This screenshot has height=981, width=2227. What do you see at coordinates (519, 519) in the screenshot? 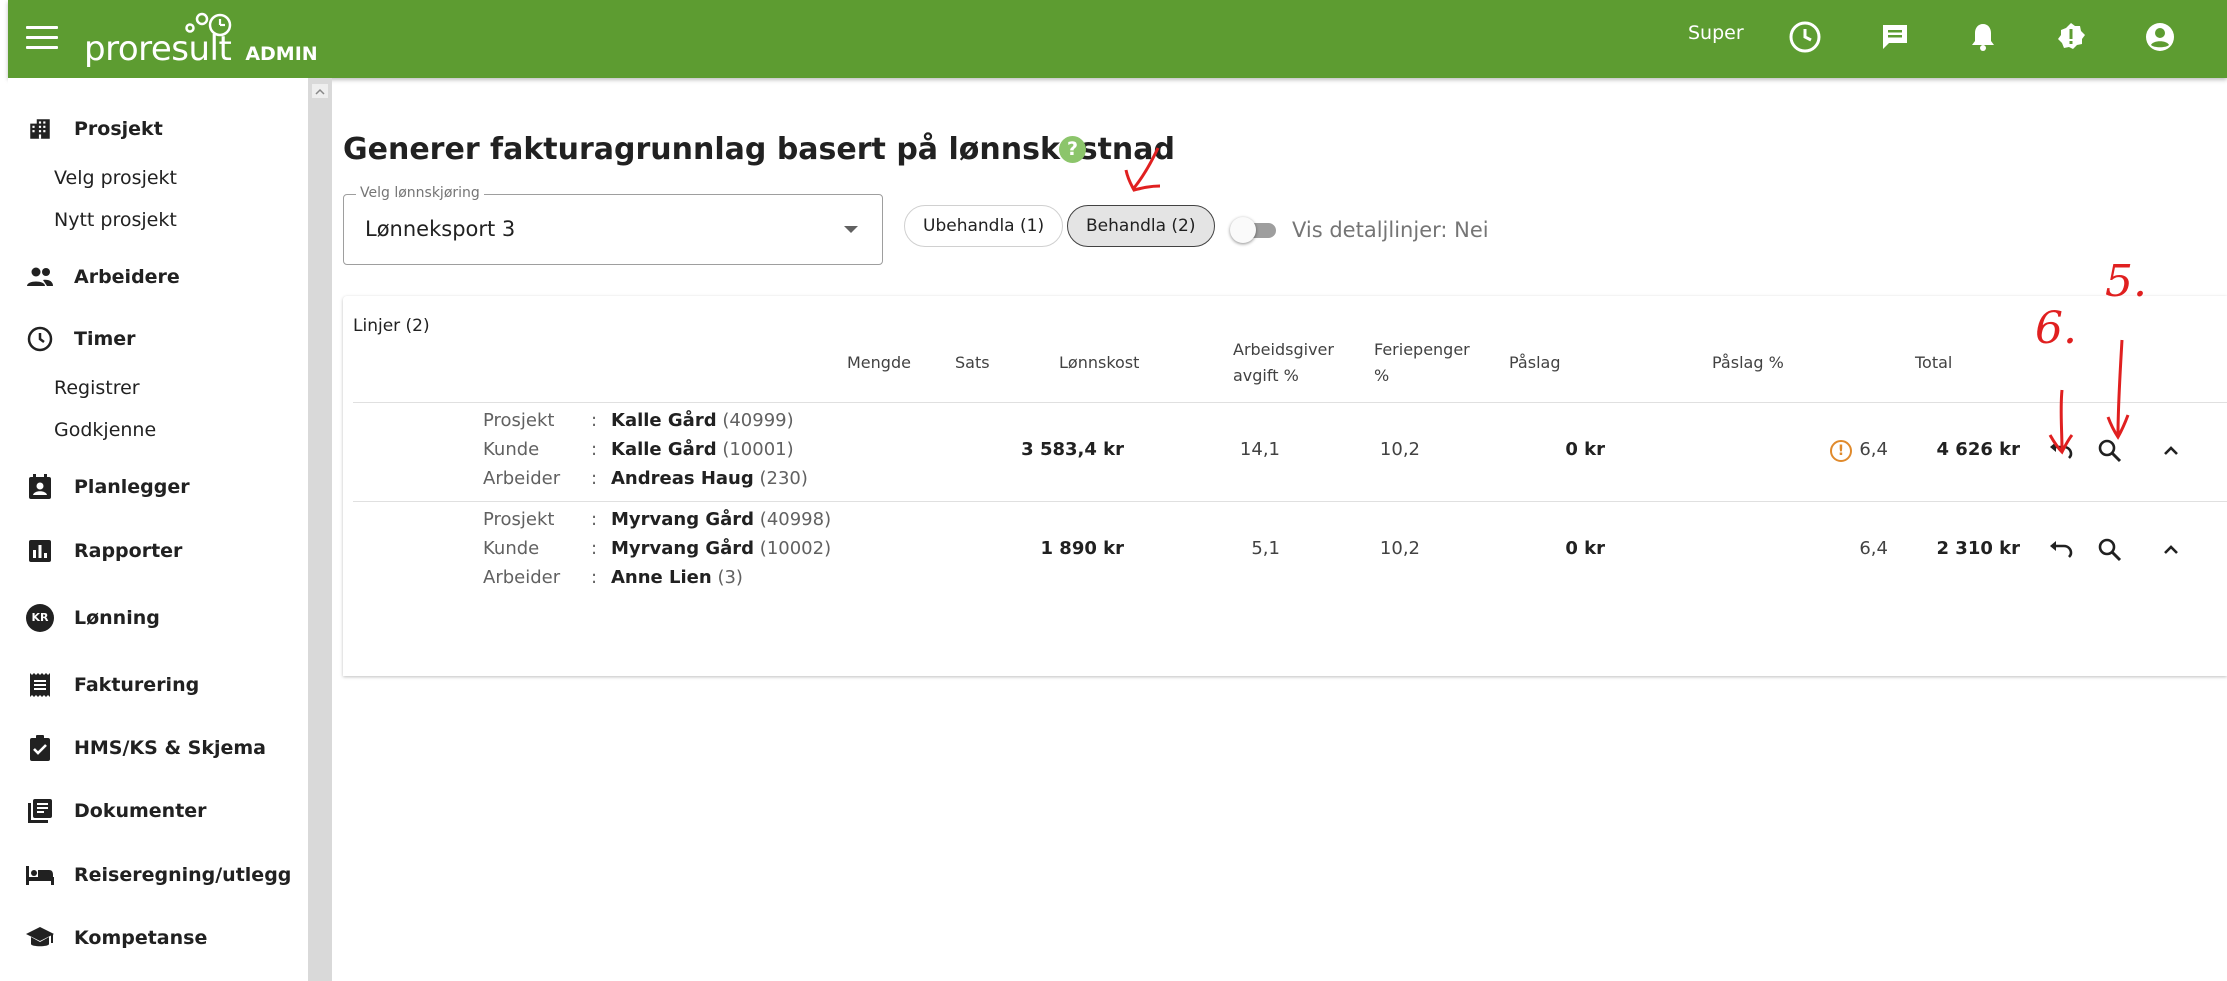
I see `row-label-prosjekt: Prosjekt` at bounding box center [519, 519].